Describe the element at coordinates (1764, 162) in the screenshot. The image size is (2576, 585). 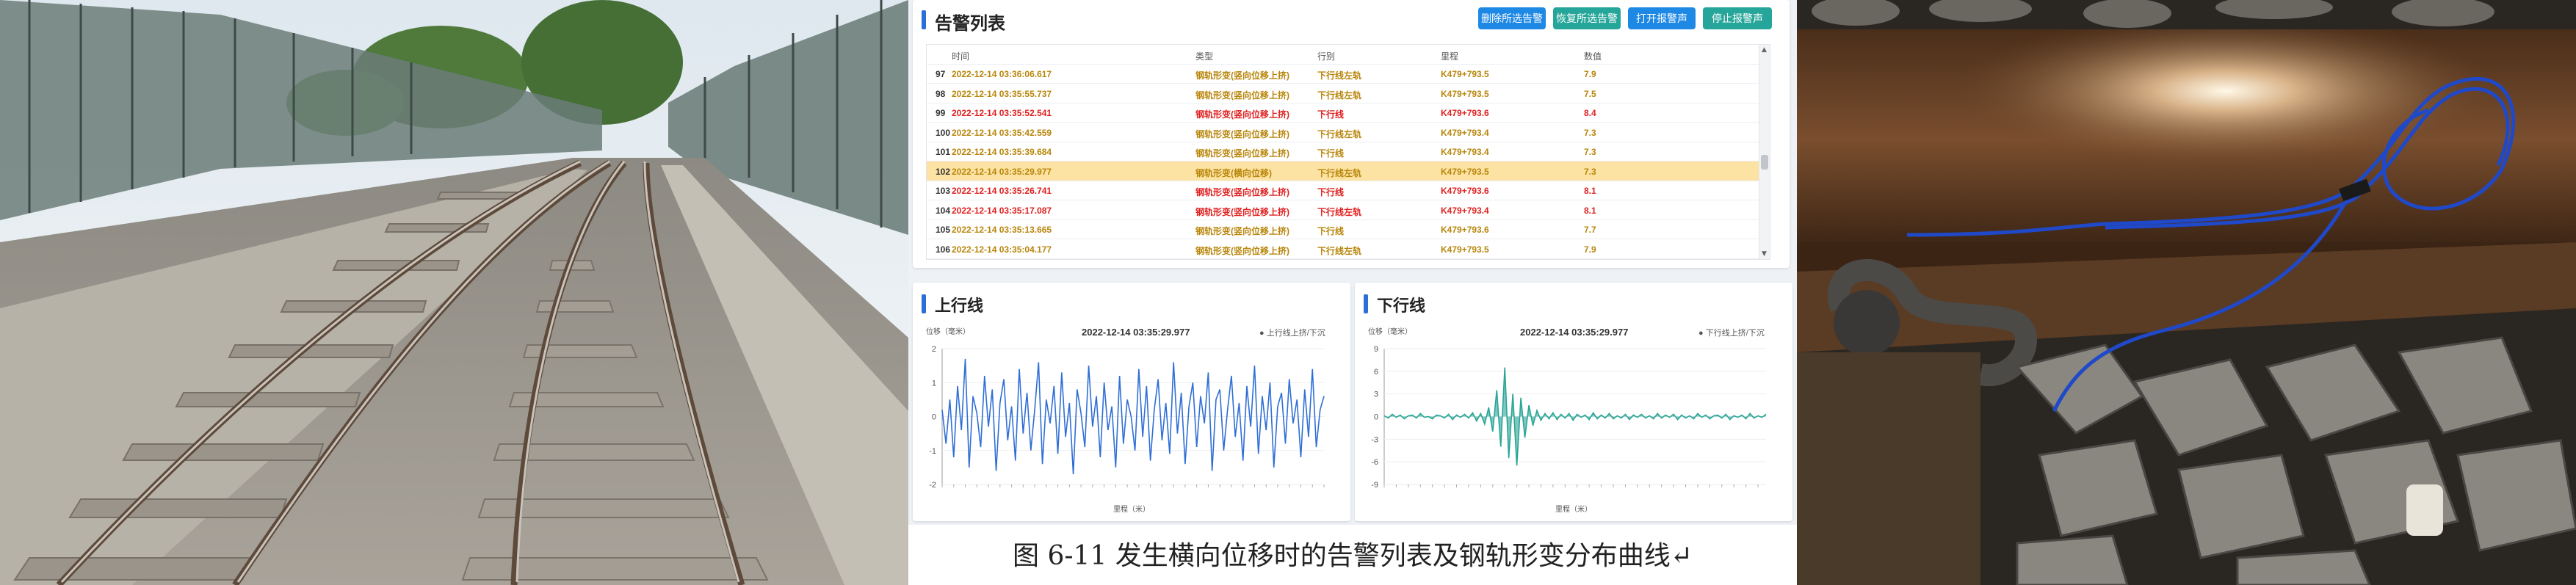
I see `scroll-thumb` at that location.